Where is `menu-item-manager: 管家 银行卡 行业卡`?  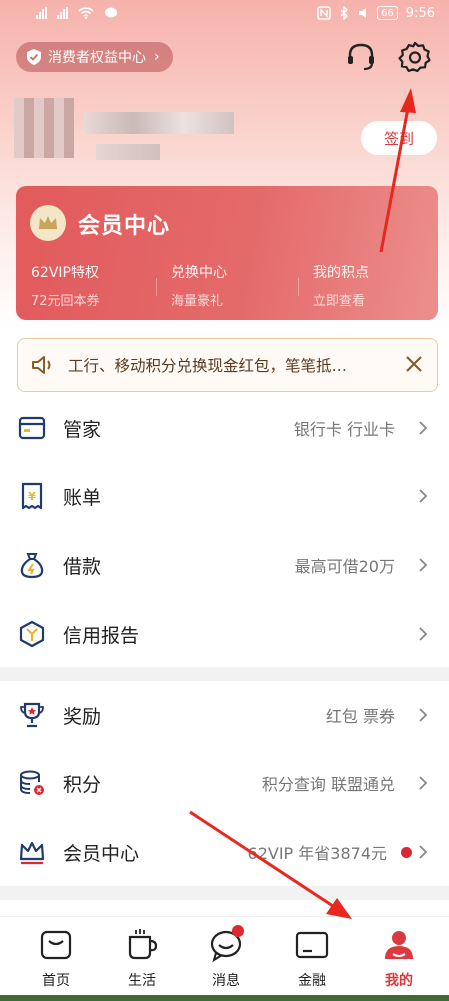 menu-item-manager: 管家 银行卡 行业卡 is located at coordinates (224, 428).